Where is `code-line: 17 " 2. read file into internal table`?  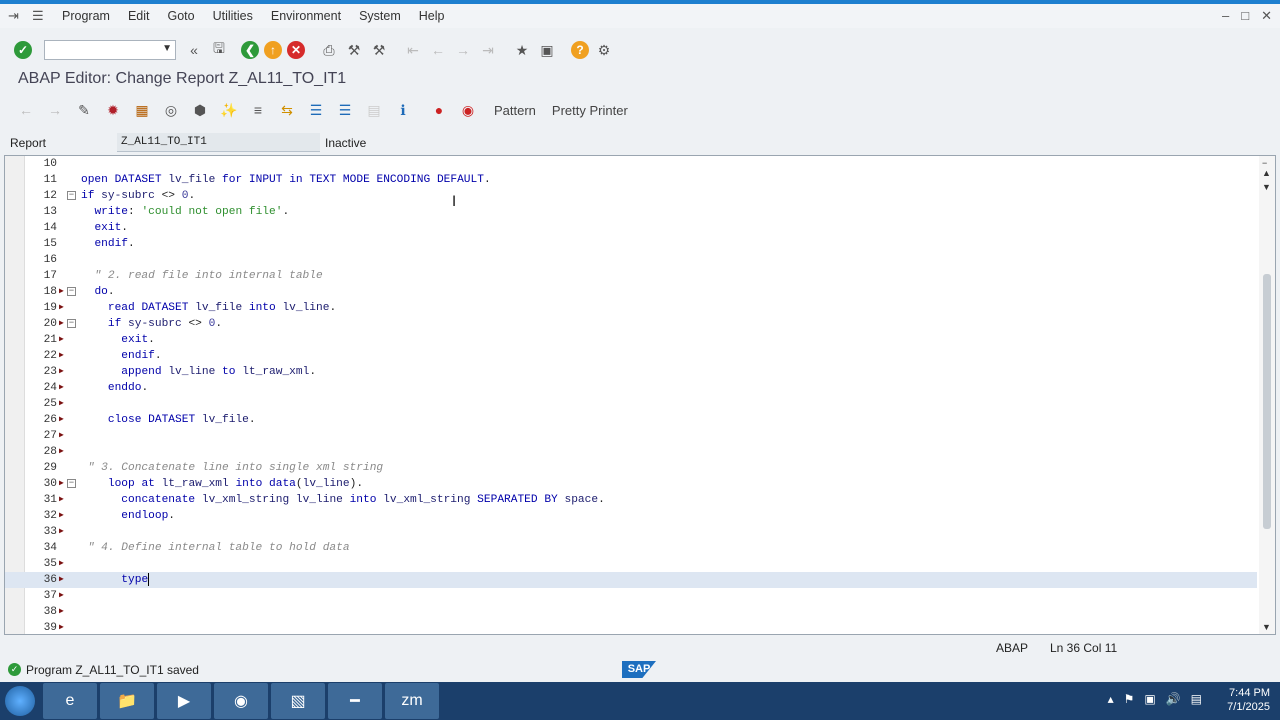
code-line: 17 " 2. read file into internal table is located at coordinates (631, 276).